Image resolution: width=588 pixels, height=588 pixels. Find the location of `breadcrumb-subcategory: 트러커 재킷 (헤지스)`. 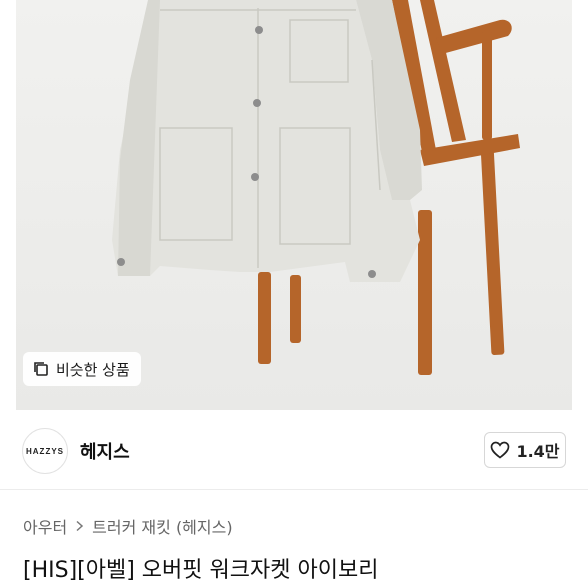

breadcrumb-subcategory: 트러커 재킷 (헤지스) is located at coordinates (162, 526).